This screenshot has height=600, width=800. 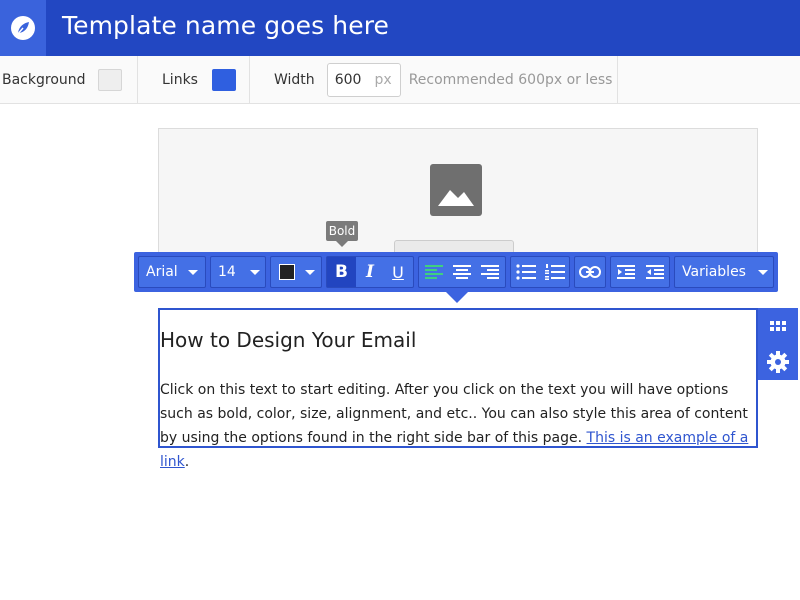 What do you see at coordinates (400, 28) in the screenshot?
I see `app-header: Template name goes here` at bounding box center [400, 28].